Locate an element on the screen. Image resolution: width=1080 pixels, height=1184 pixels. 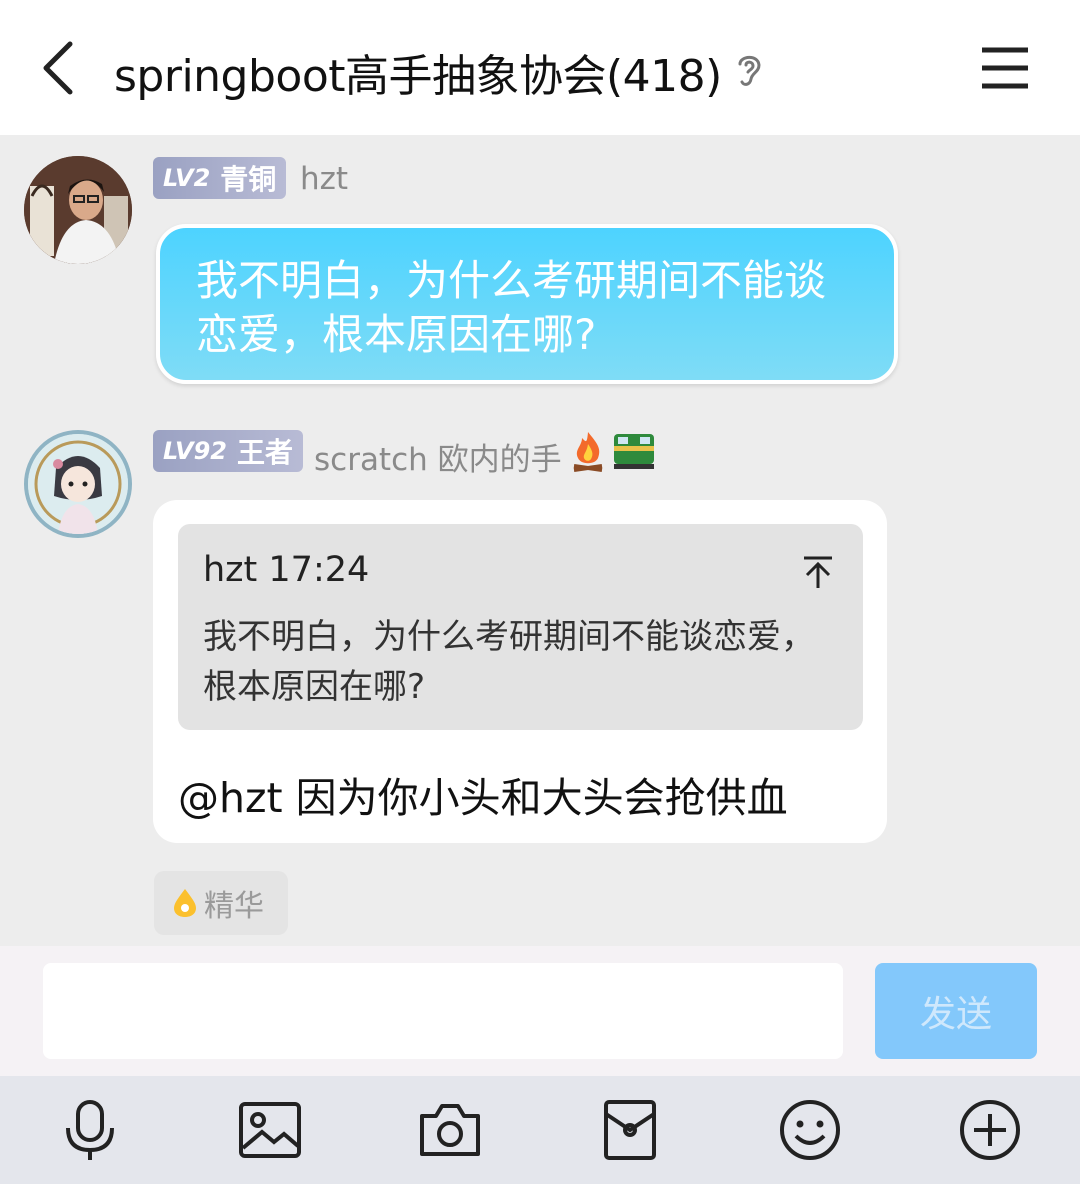
quoted-message: hzt 17:24 我不明白，为什么考研期间不能谈恋爱，根本原因在哪? is located at coordinates (520, 627).